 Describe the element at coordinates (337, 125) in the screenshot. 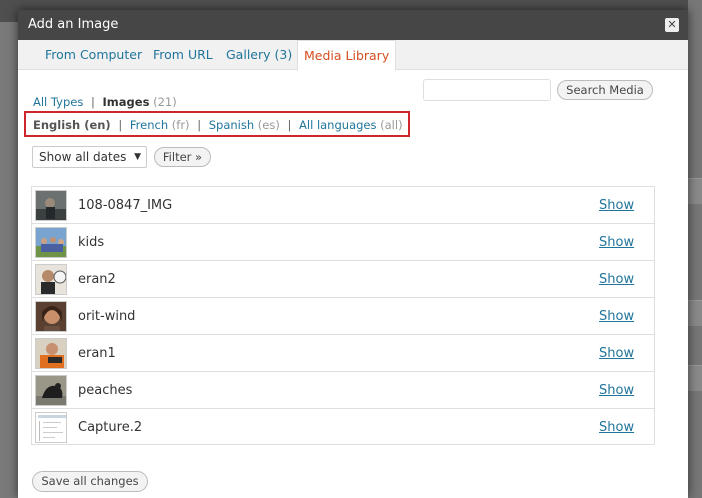

I see `language-all-link: All languages` at that location.